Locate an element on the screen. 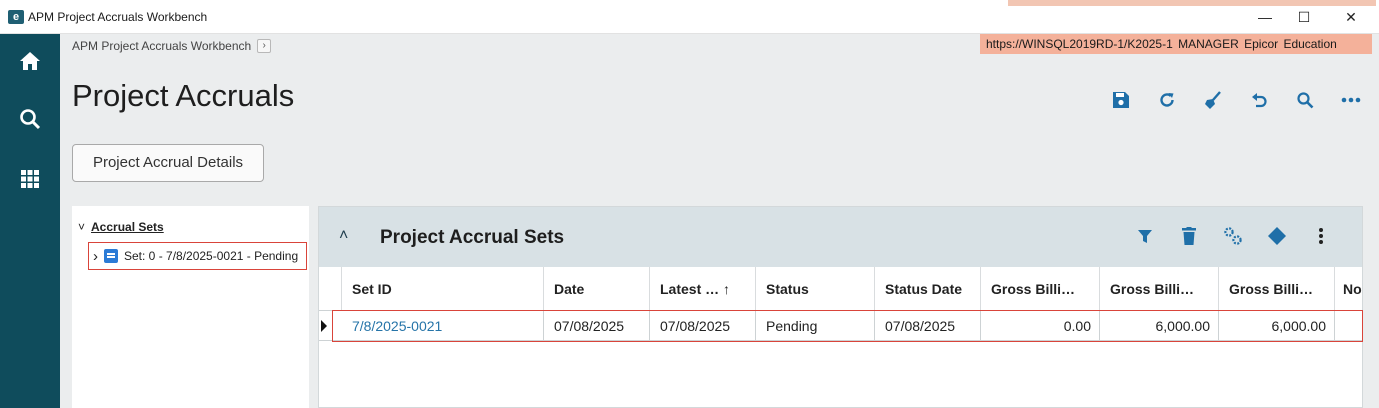 Image resolution: width=1379 pixels, height=408 pixels. close-button: ✕ is located at coordinates (1351, 17).